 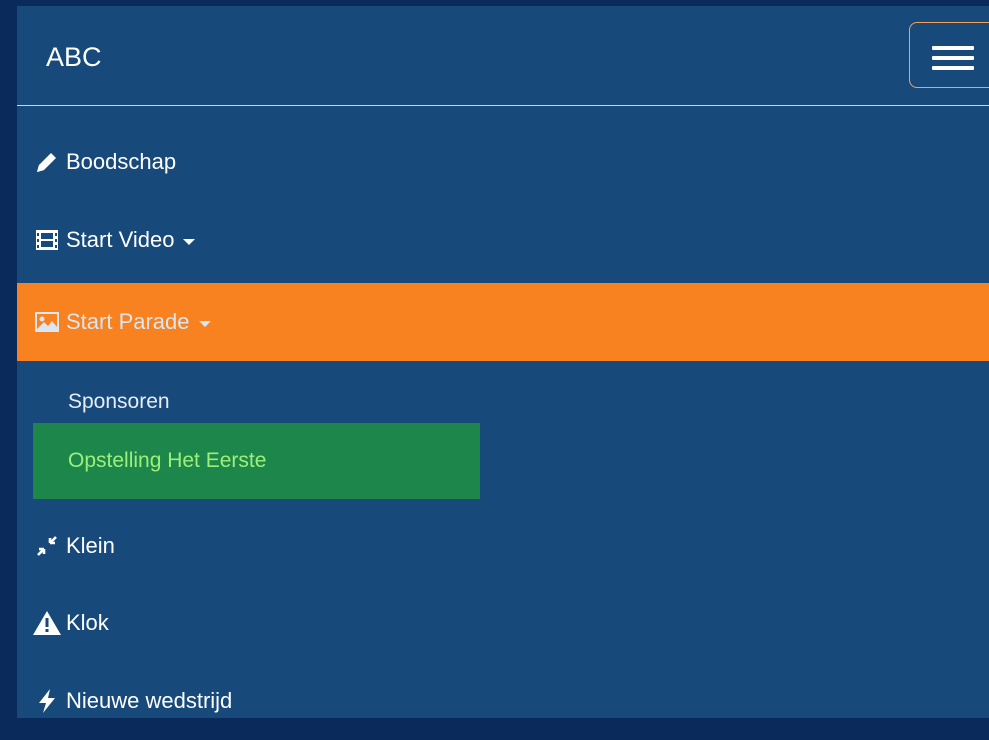 What do you see at coordinates (47, 162) in the screenshot?
I see `pencil-icon` at bounding box center [47, 162].